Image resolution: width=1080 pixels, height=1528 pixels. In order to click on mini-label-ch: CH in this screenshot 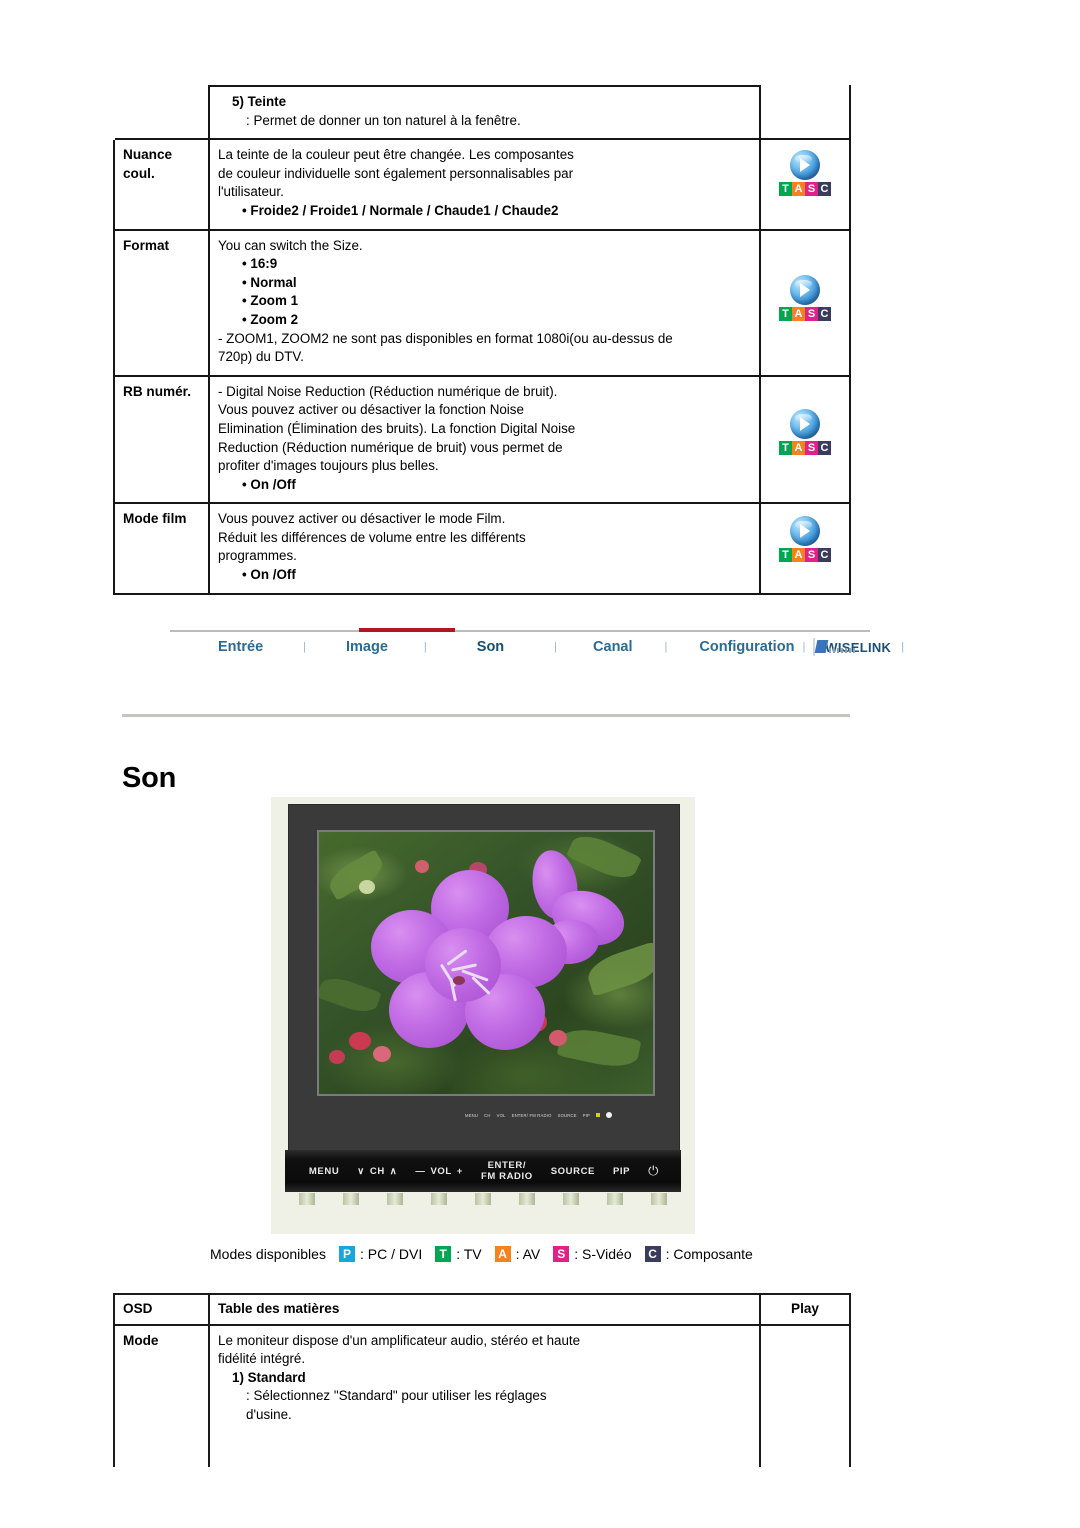, I will do `click(487, 1115)`.